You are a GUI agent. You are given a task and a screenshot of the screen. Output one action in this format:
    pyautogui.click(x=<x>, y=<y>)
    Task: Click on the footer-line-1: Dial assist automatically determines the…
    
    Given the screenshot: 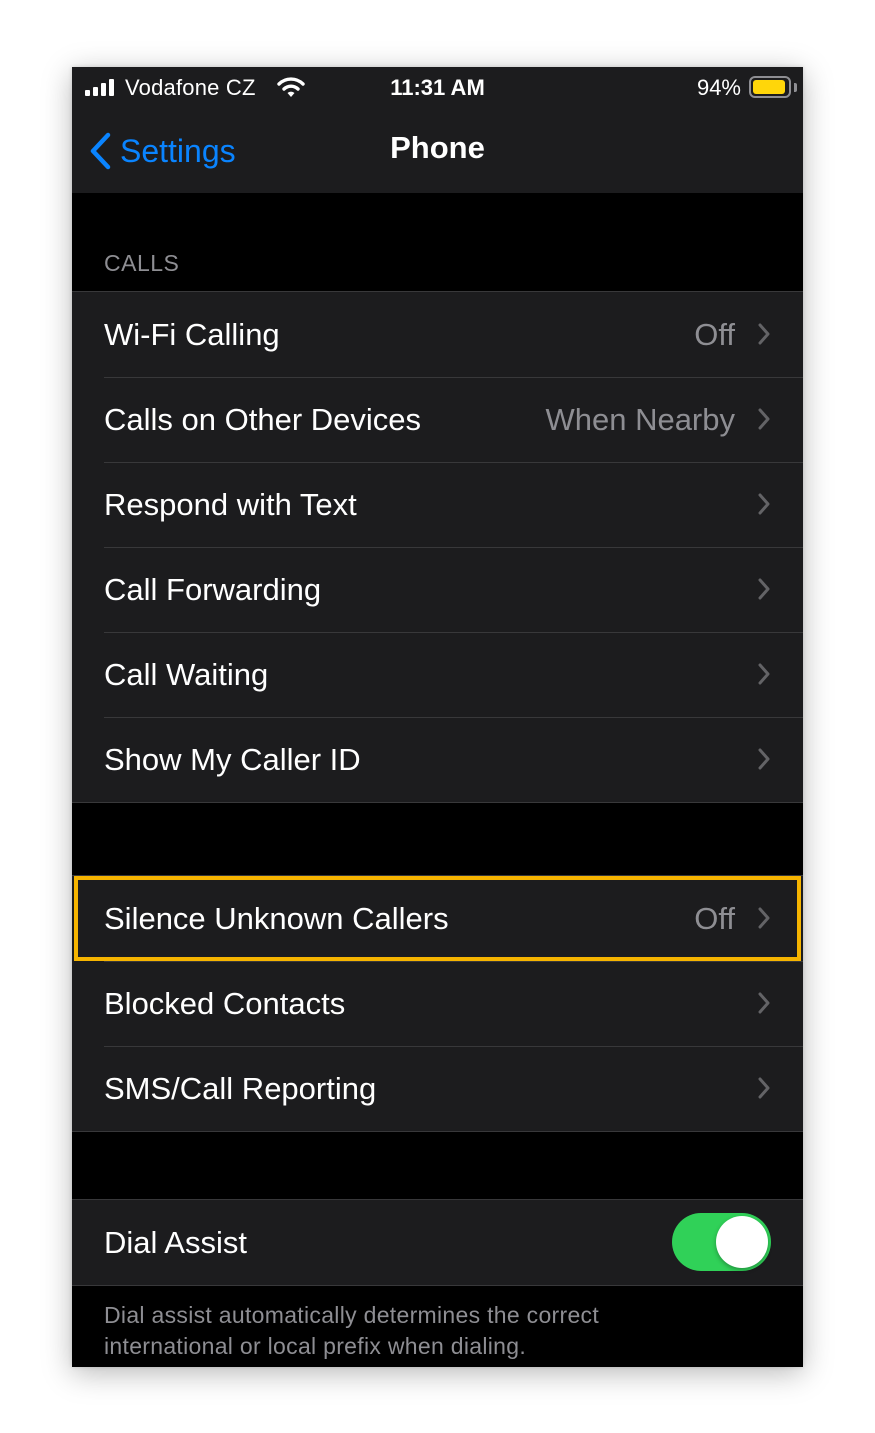 What is the action you would take?
    pyautogui.click(x=352, y=1315)
    